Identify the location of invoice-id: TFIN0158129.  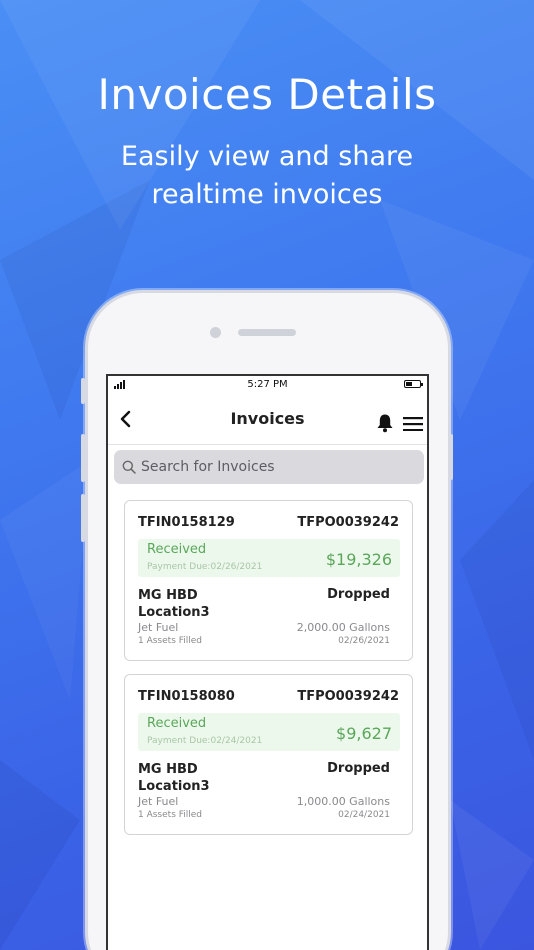
(186, 522).